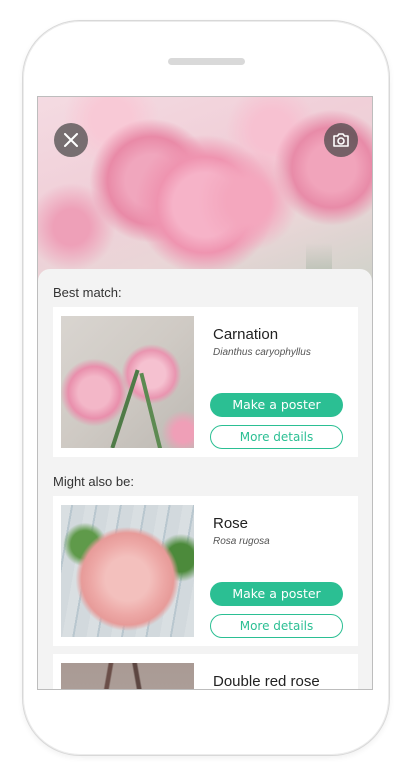 The height and width of the screenshot is (778, 412). I want to click on flower-latin-name: Dianthus caryophyllus, so click(262, 352).